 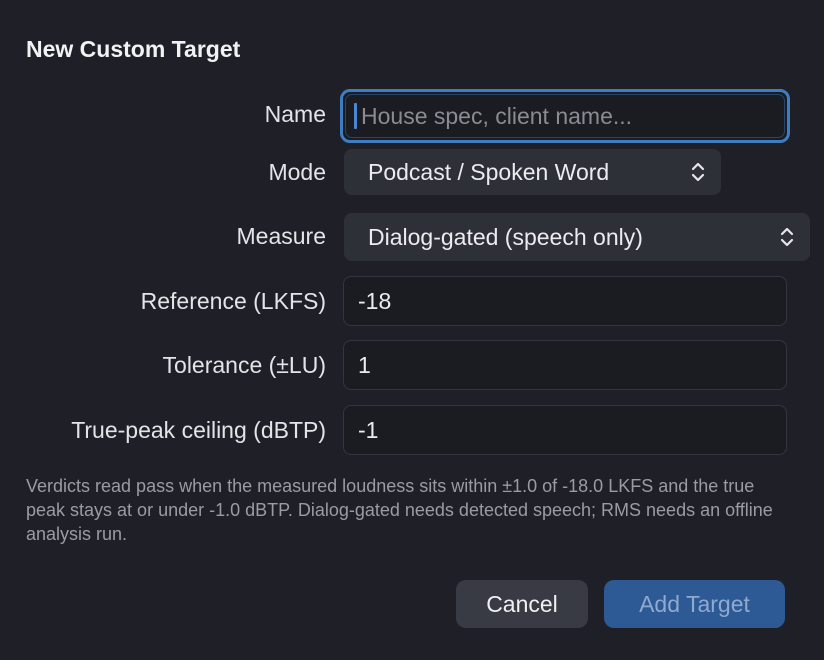 What do you see at coordinates (295, 114) in the screenshot?
I see `name-label: Name` at bounding box center [295, 114].